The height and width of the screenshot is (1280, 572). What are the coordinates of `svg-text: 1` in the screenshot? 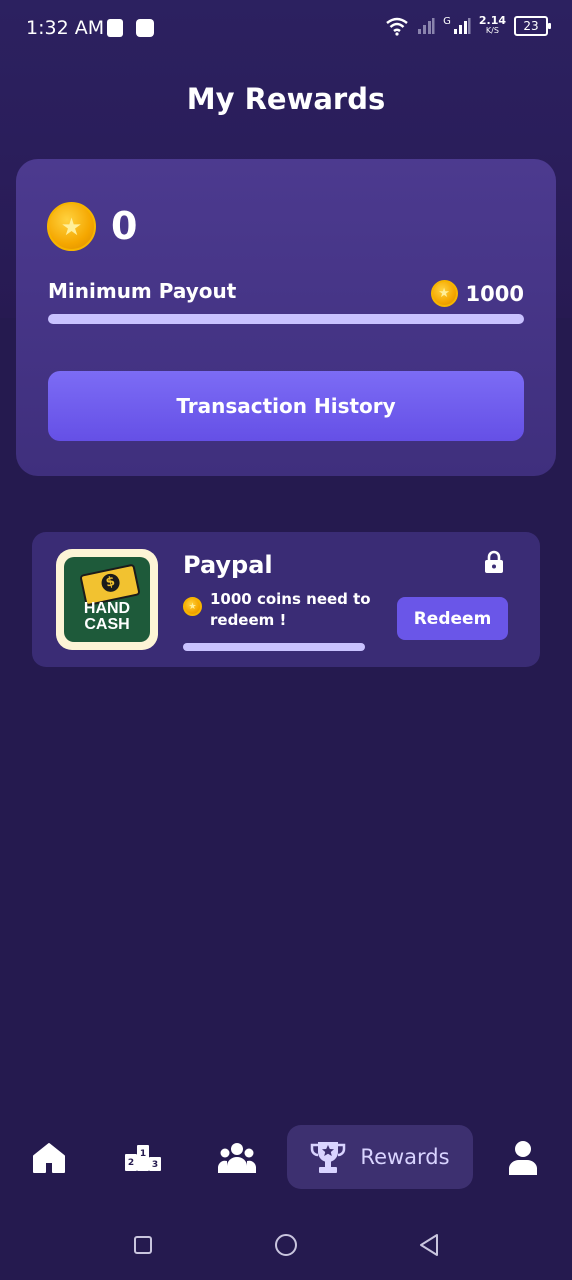 It's located at (143, 1154).